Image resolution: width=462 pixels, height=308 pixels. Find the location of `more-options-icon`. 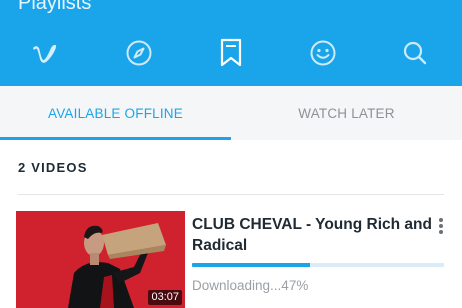

more-options-icon is located at coordinates (441, 226).